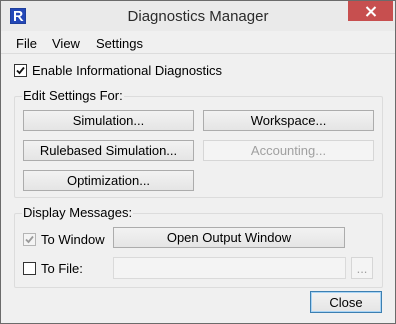  I want to click on enable-diagnostics-label: Enable Informational Diagnostics, so click(127, 70).